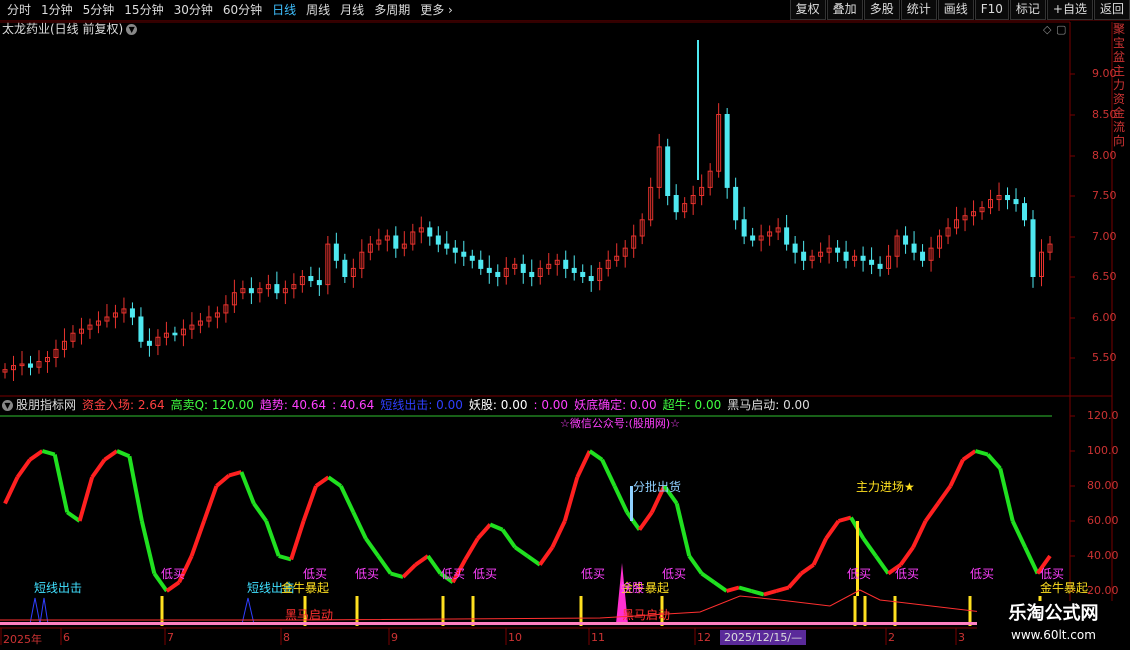 The width and height of the screenshot is (1130, 650). What do you see at coordinates (7, 405) in the screenshot?
I see `chevron-down-icon: ▼` at bounding box center [7, 405].